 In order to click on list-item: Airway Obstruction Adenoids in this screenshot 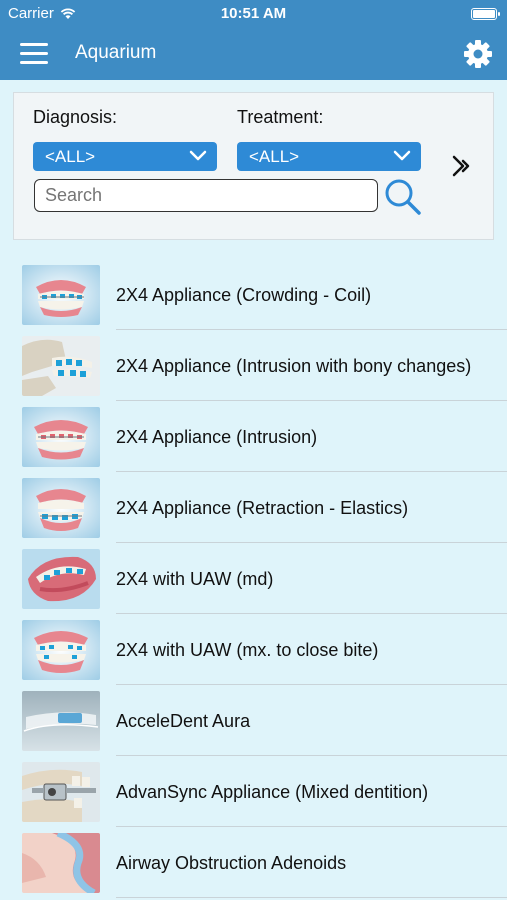, I will do `click(264, 862)`.